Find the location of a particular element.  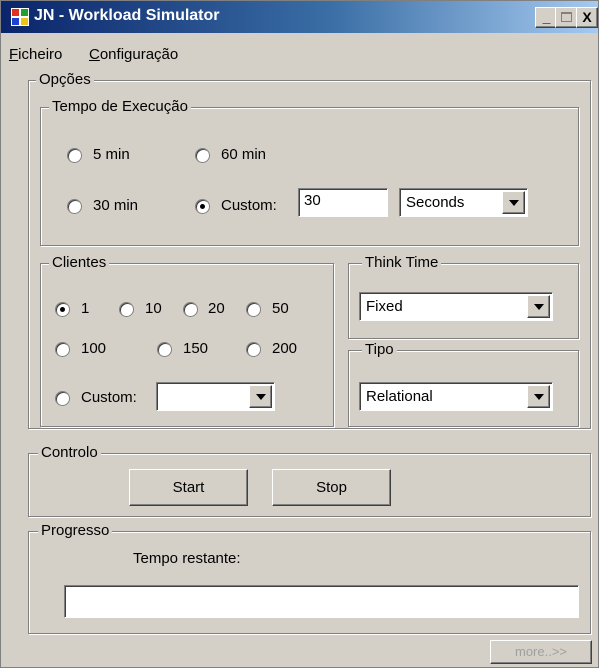

progress-bar is located at coordinates (321, 601).